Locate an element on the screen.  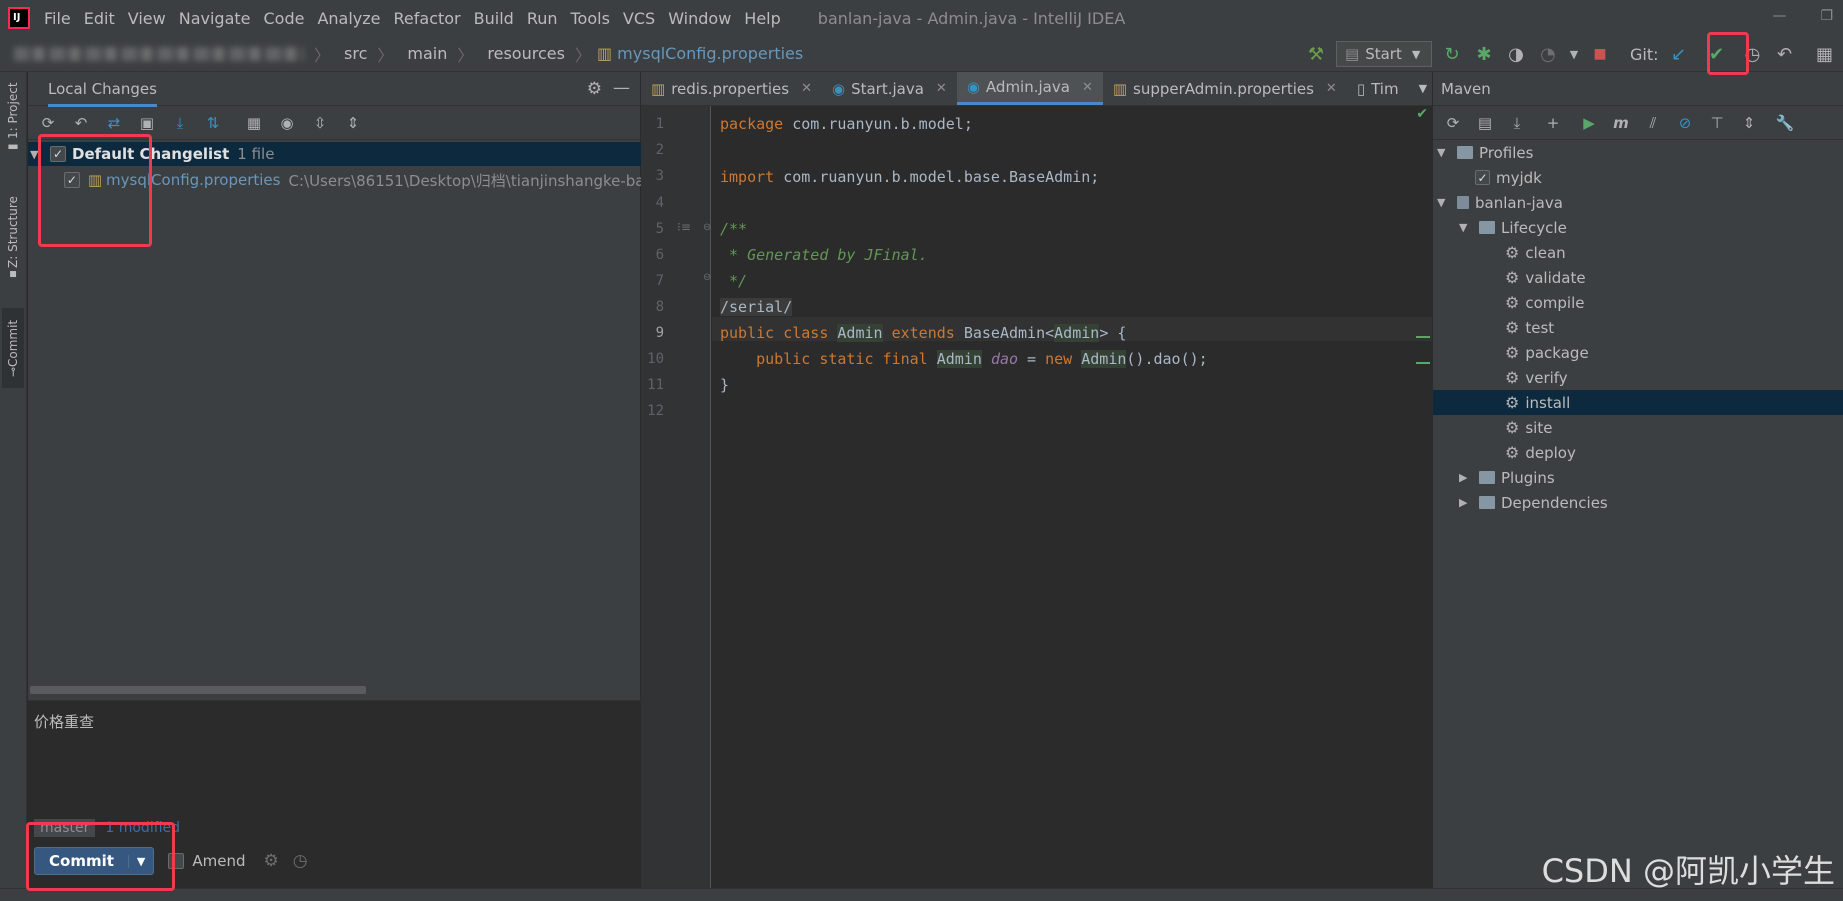
menu-window: Window is located at coordinates (699, 18).